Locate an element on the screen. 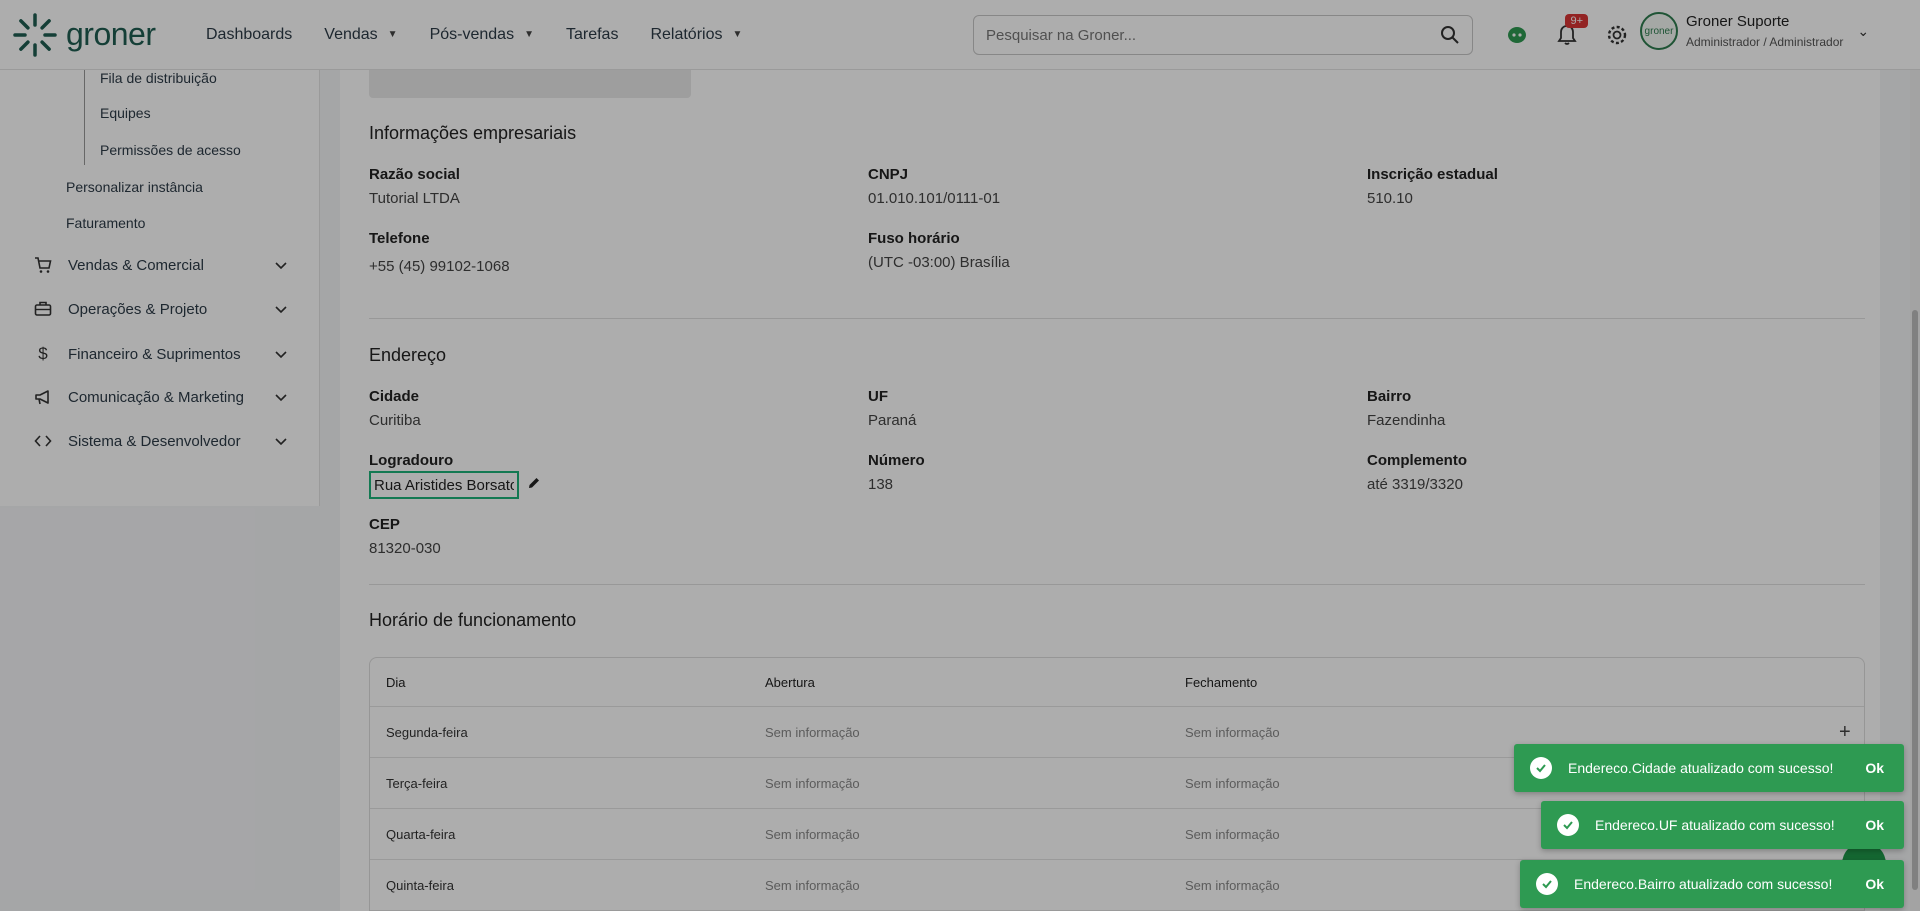 Image resolution: width=1920 pixels, height=911 pixels. toast-message: Endereco.Cidade atualizado com sucesso! is located at coordinates (1701, 768).